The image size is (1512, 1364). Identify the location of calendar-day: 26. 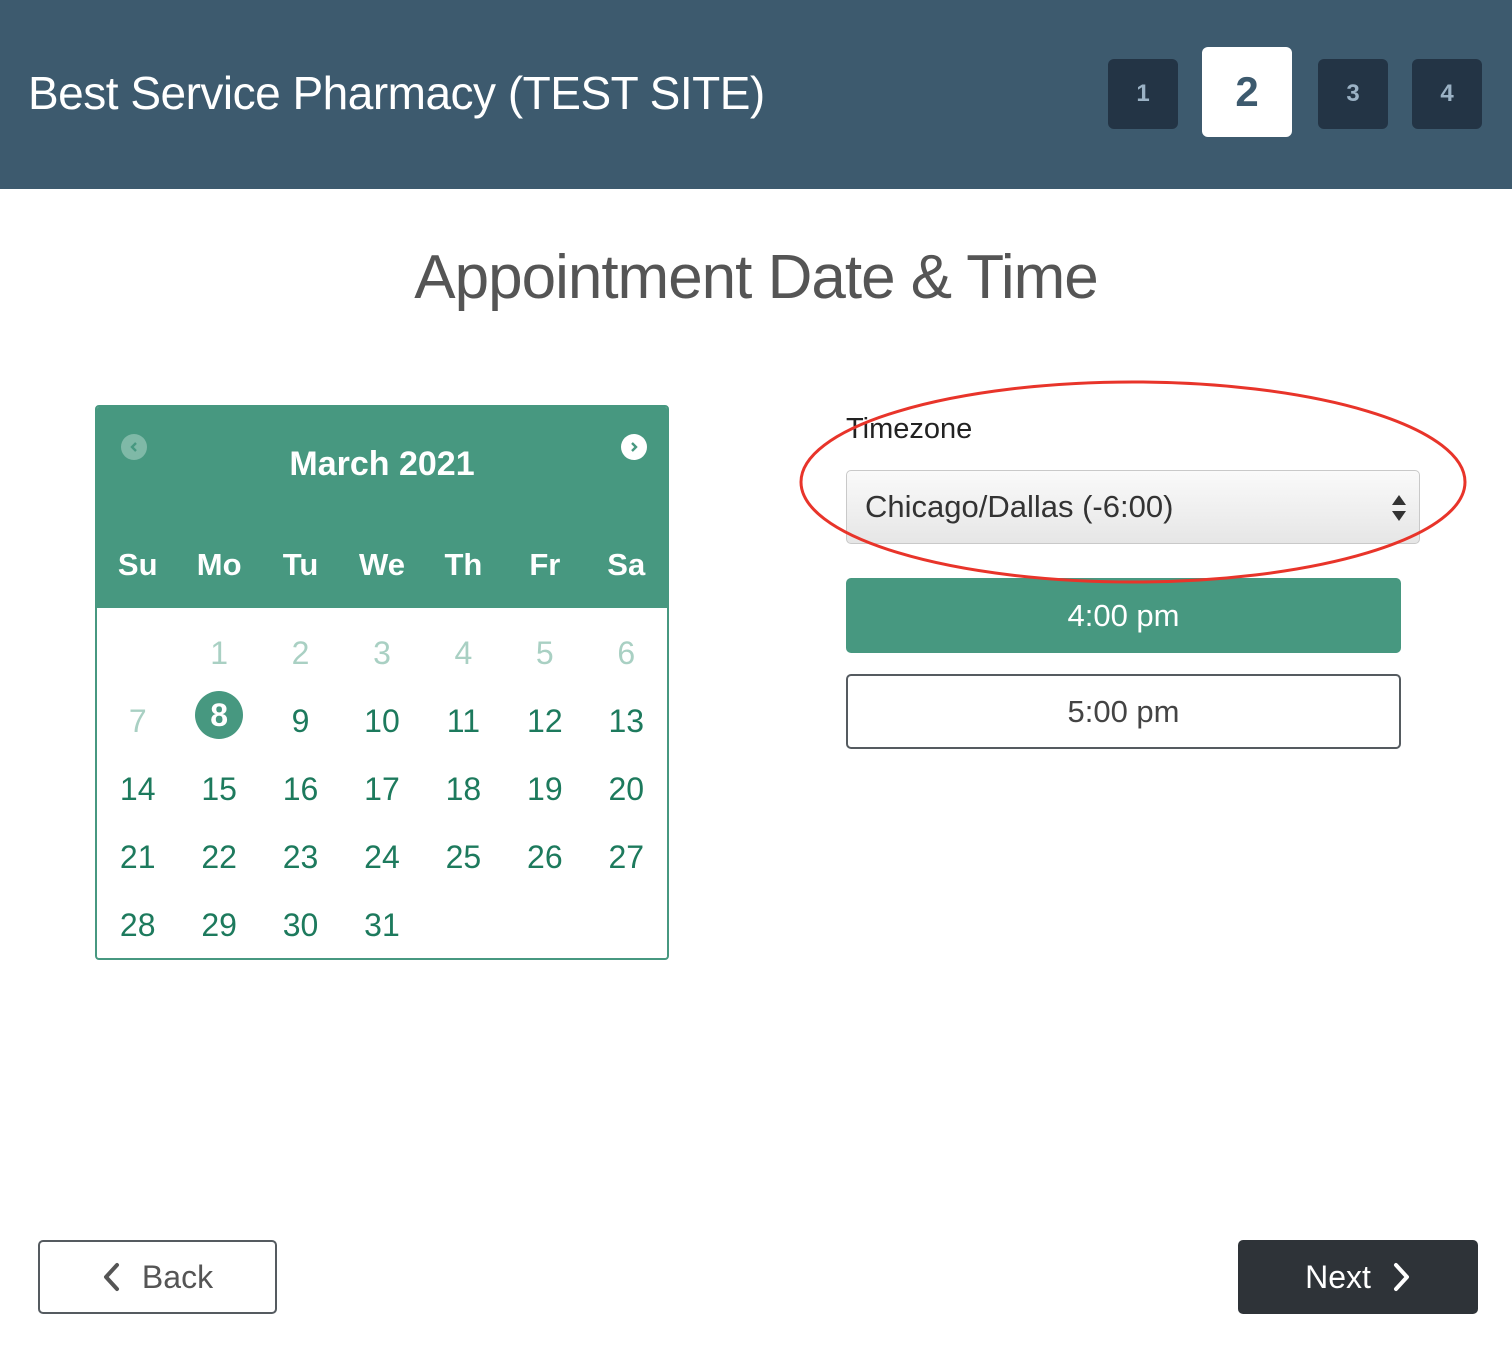
(544, 857).